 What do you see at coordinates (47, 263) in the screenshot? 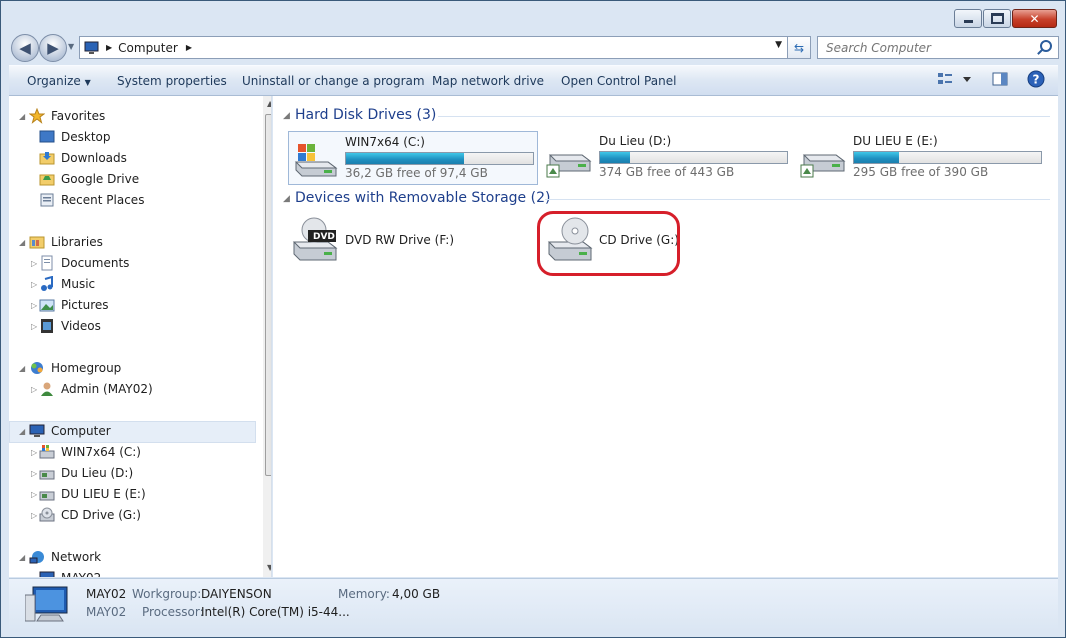
I see `documents-icon` at bounding box center [47, 263].